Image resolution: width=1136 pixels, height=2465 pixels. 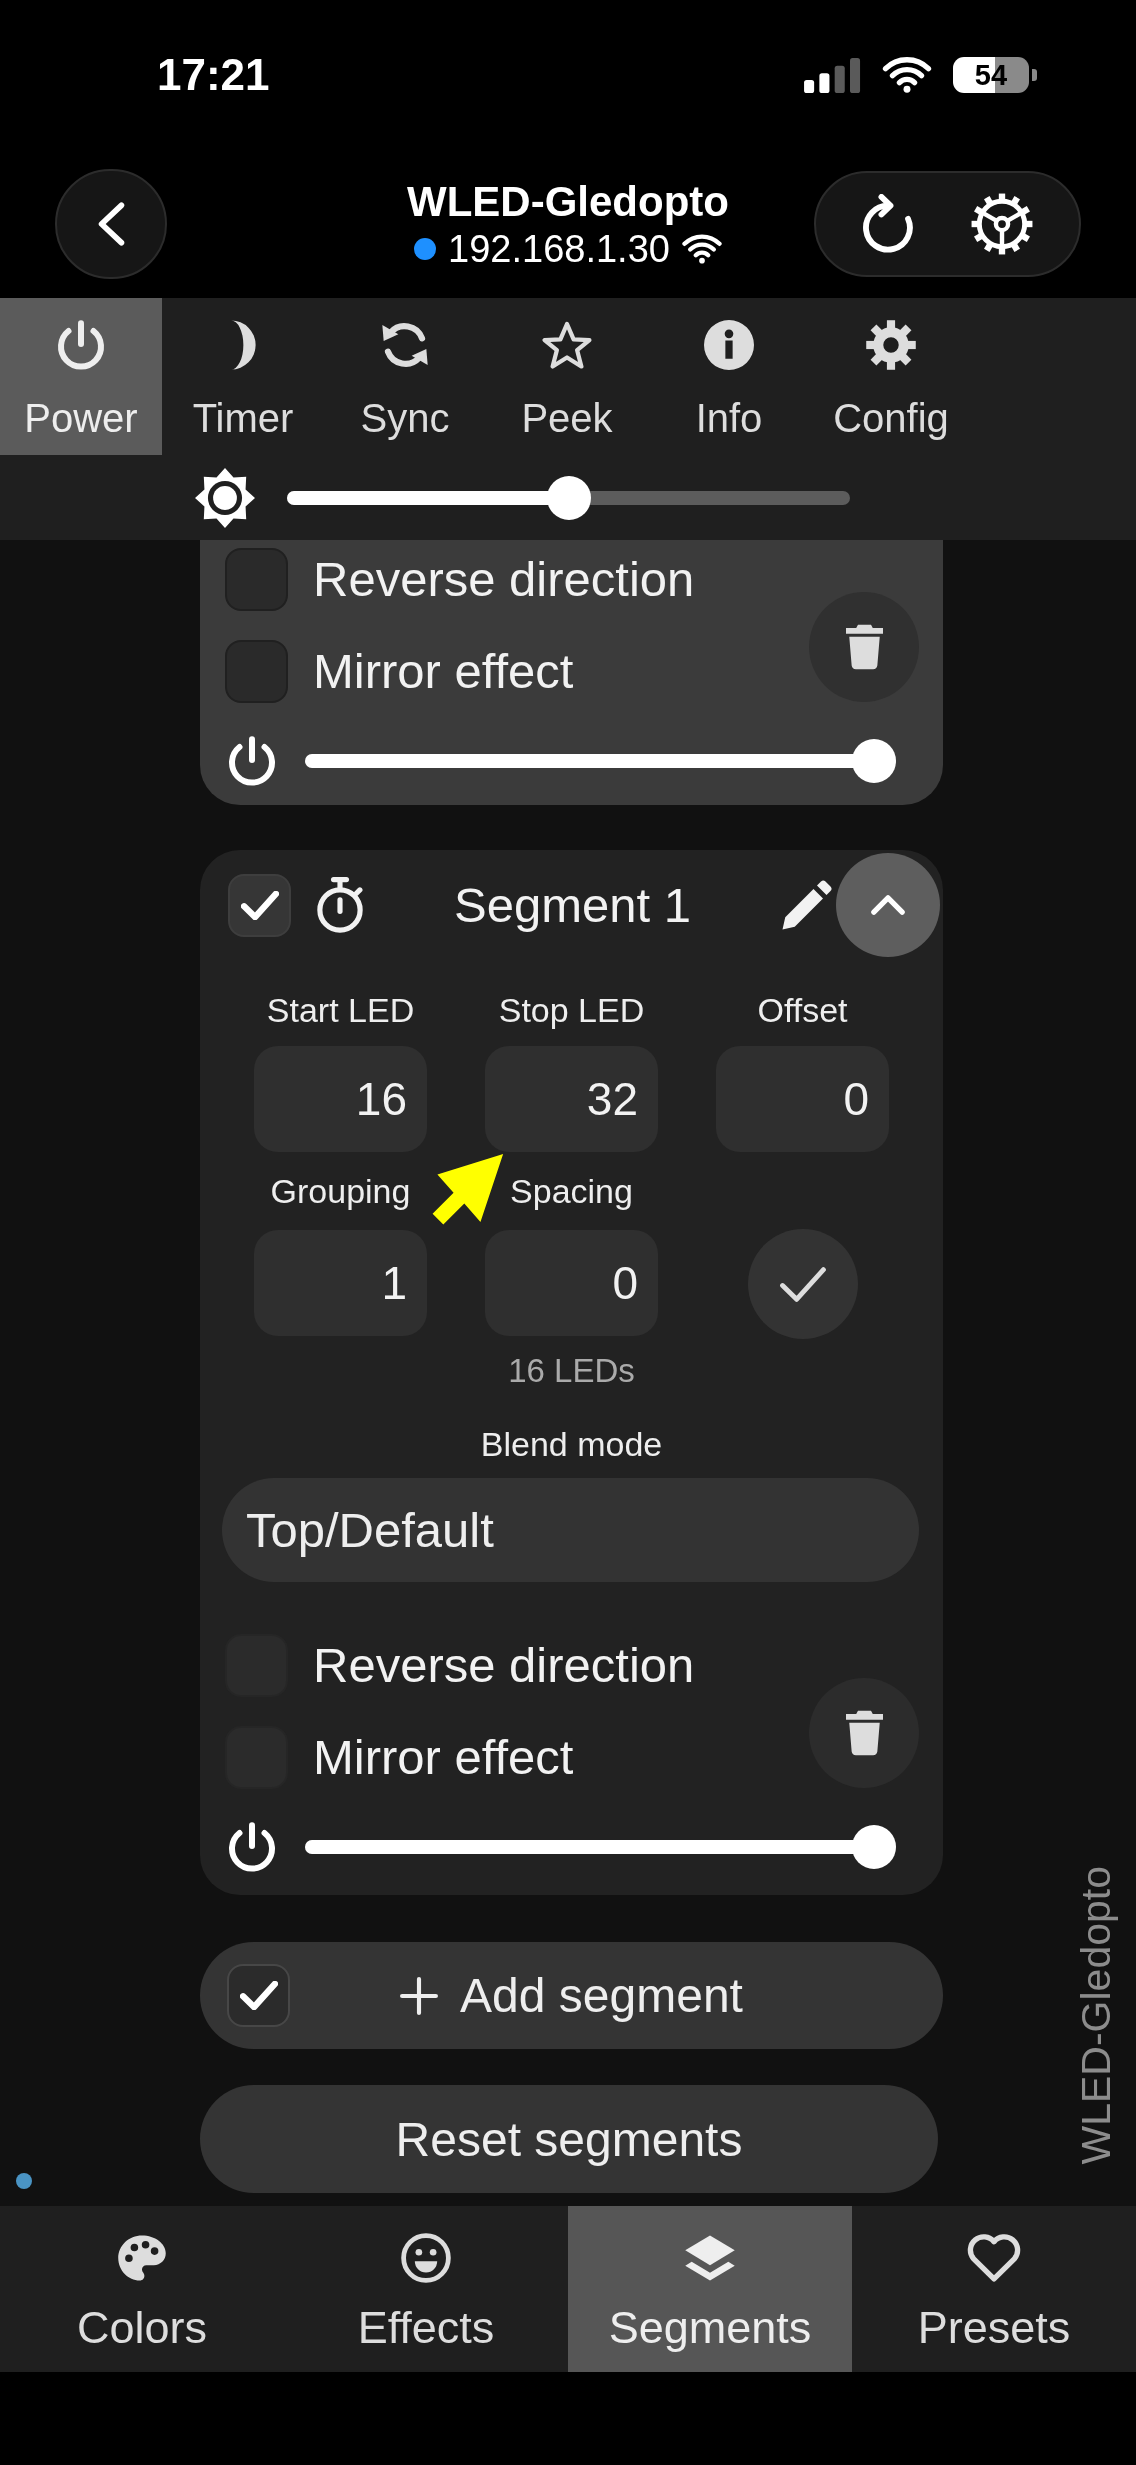 What do you see at coordinates (405, 345) in the screenshot?
I see `sync-icon` at bounding box center [405, 345].